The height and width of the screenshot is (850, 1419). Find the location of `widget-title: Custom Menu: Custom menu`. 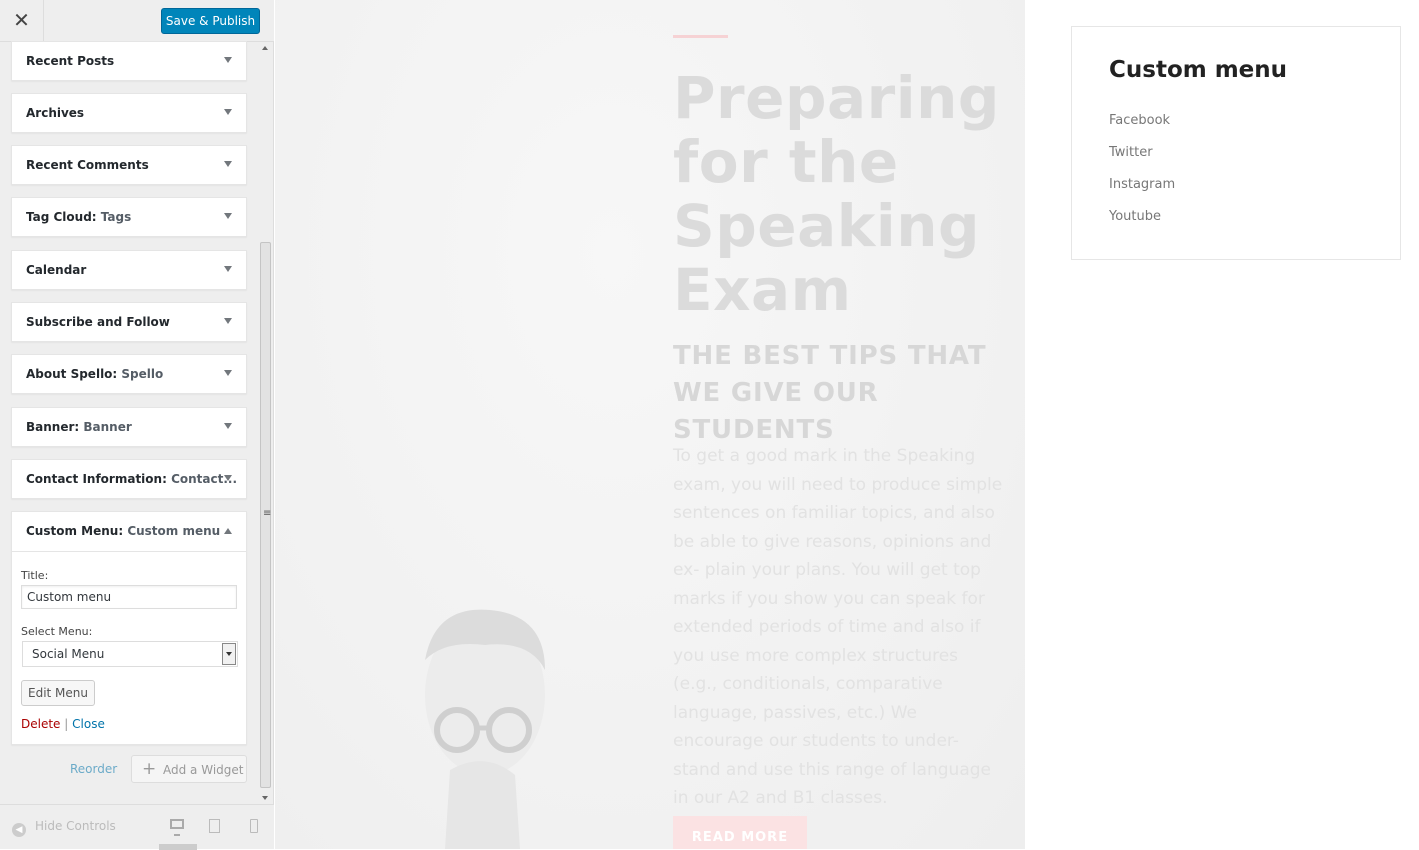

widget-title: Custom Menu: Custom menu is located at coordinates (123, 531).